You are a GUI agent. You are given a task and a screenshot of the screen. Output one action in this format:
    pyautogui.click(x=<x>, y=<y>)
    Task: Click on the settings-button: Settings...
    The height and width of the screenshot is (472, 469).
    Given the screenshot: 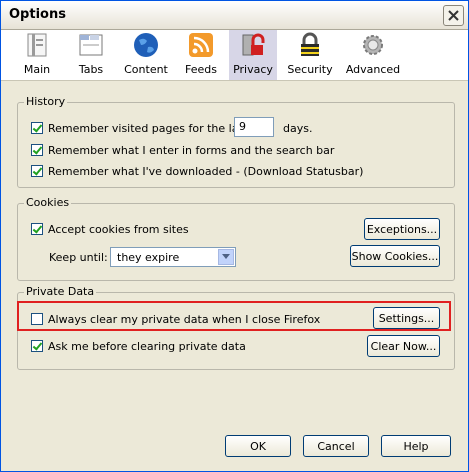 What is the action you would take?
    pyautogui.click(x=406, y=318)
    